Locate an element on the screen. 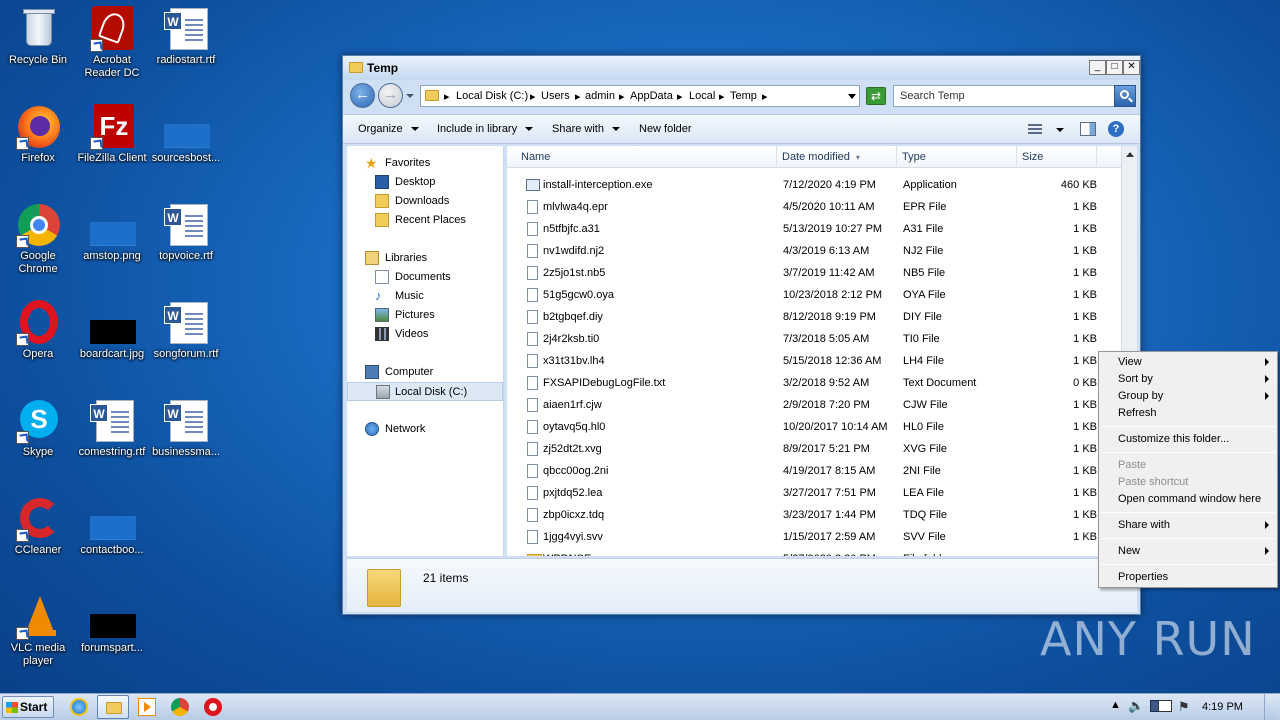  desktop-icon-acrobat: Acrobat Reader DC is located at coordinates (112, 43).